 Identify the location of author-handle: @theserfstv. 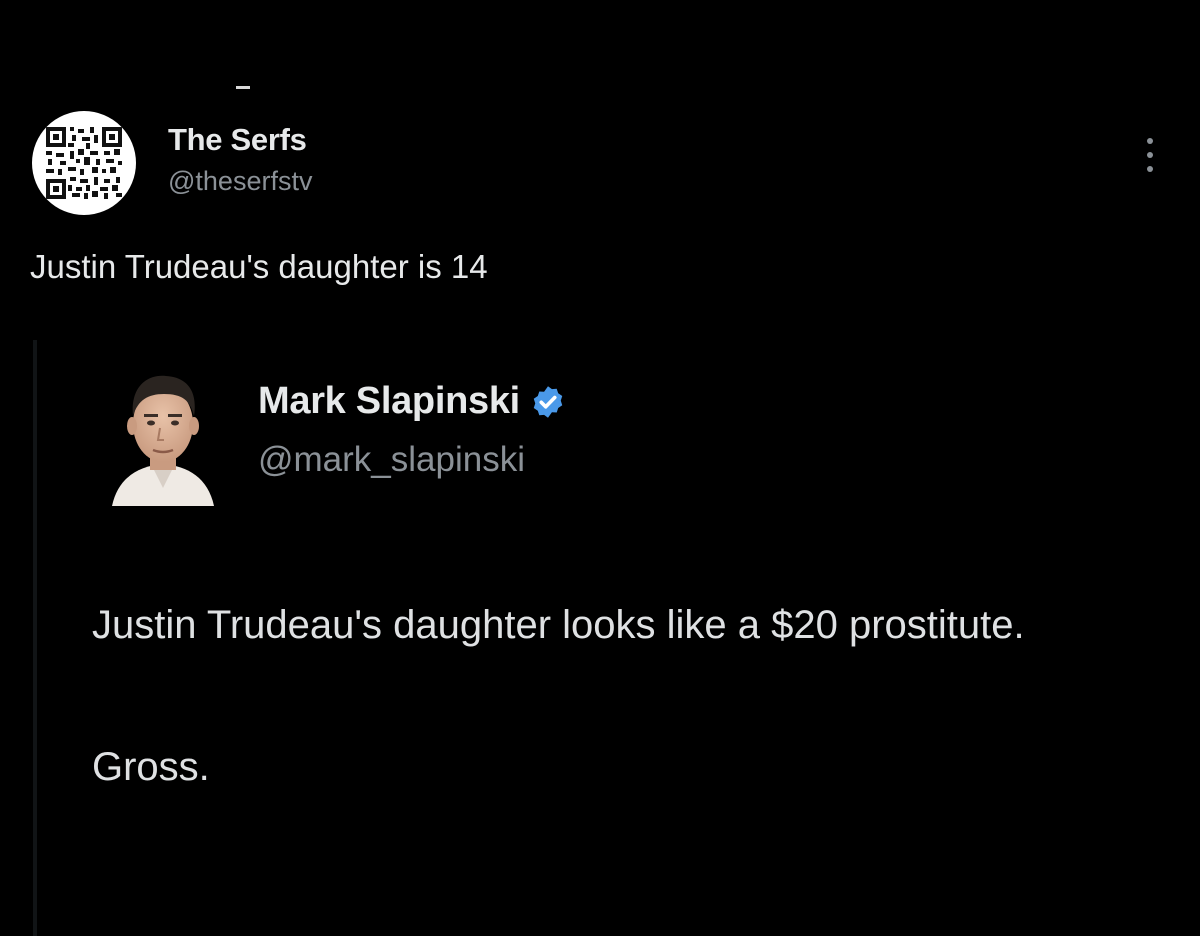
(240, 181).